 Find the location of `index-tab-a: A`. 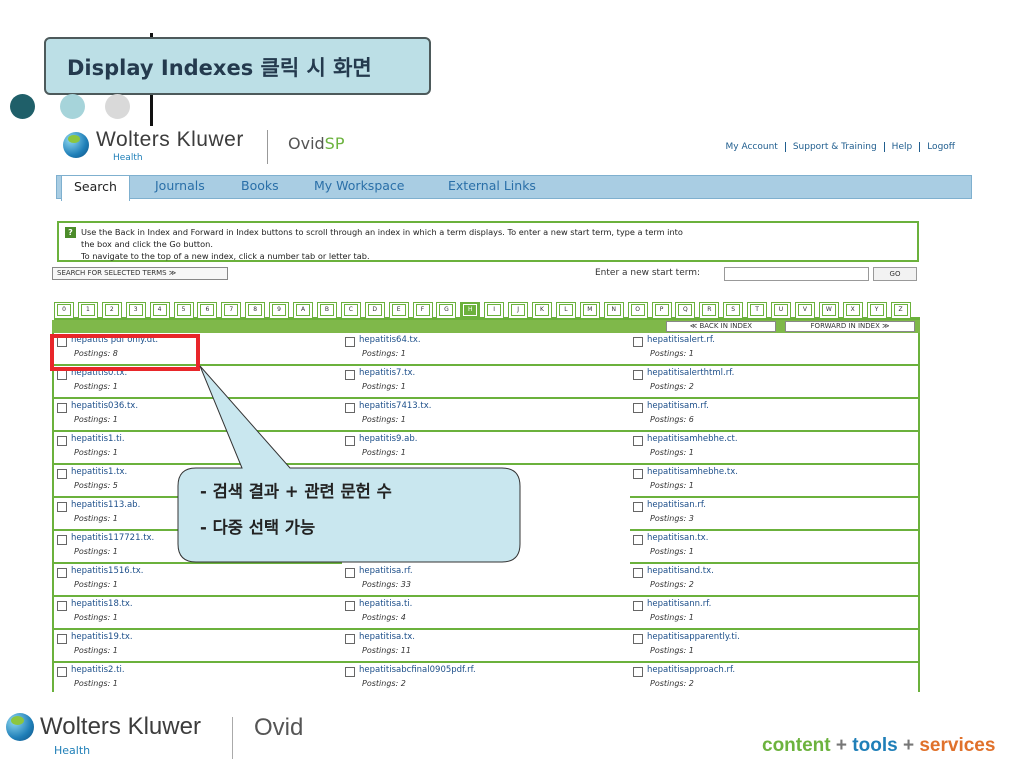

index-tab-a: A is located at coordinates (303, 310).